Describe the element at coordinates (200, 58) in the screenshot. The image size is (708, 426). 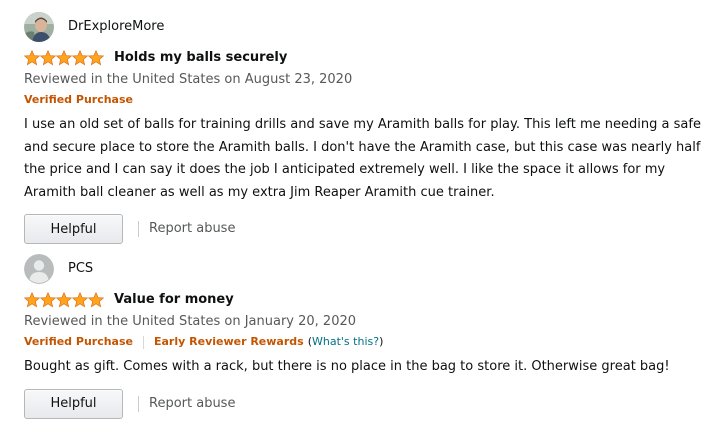
I see `review-title: Holds my balls securely` at that location.